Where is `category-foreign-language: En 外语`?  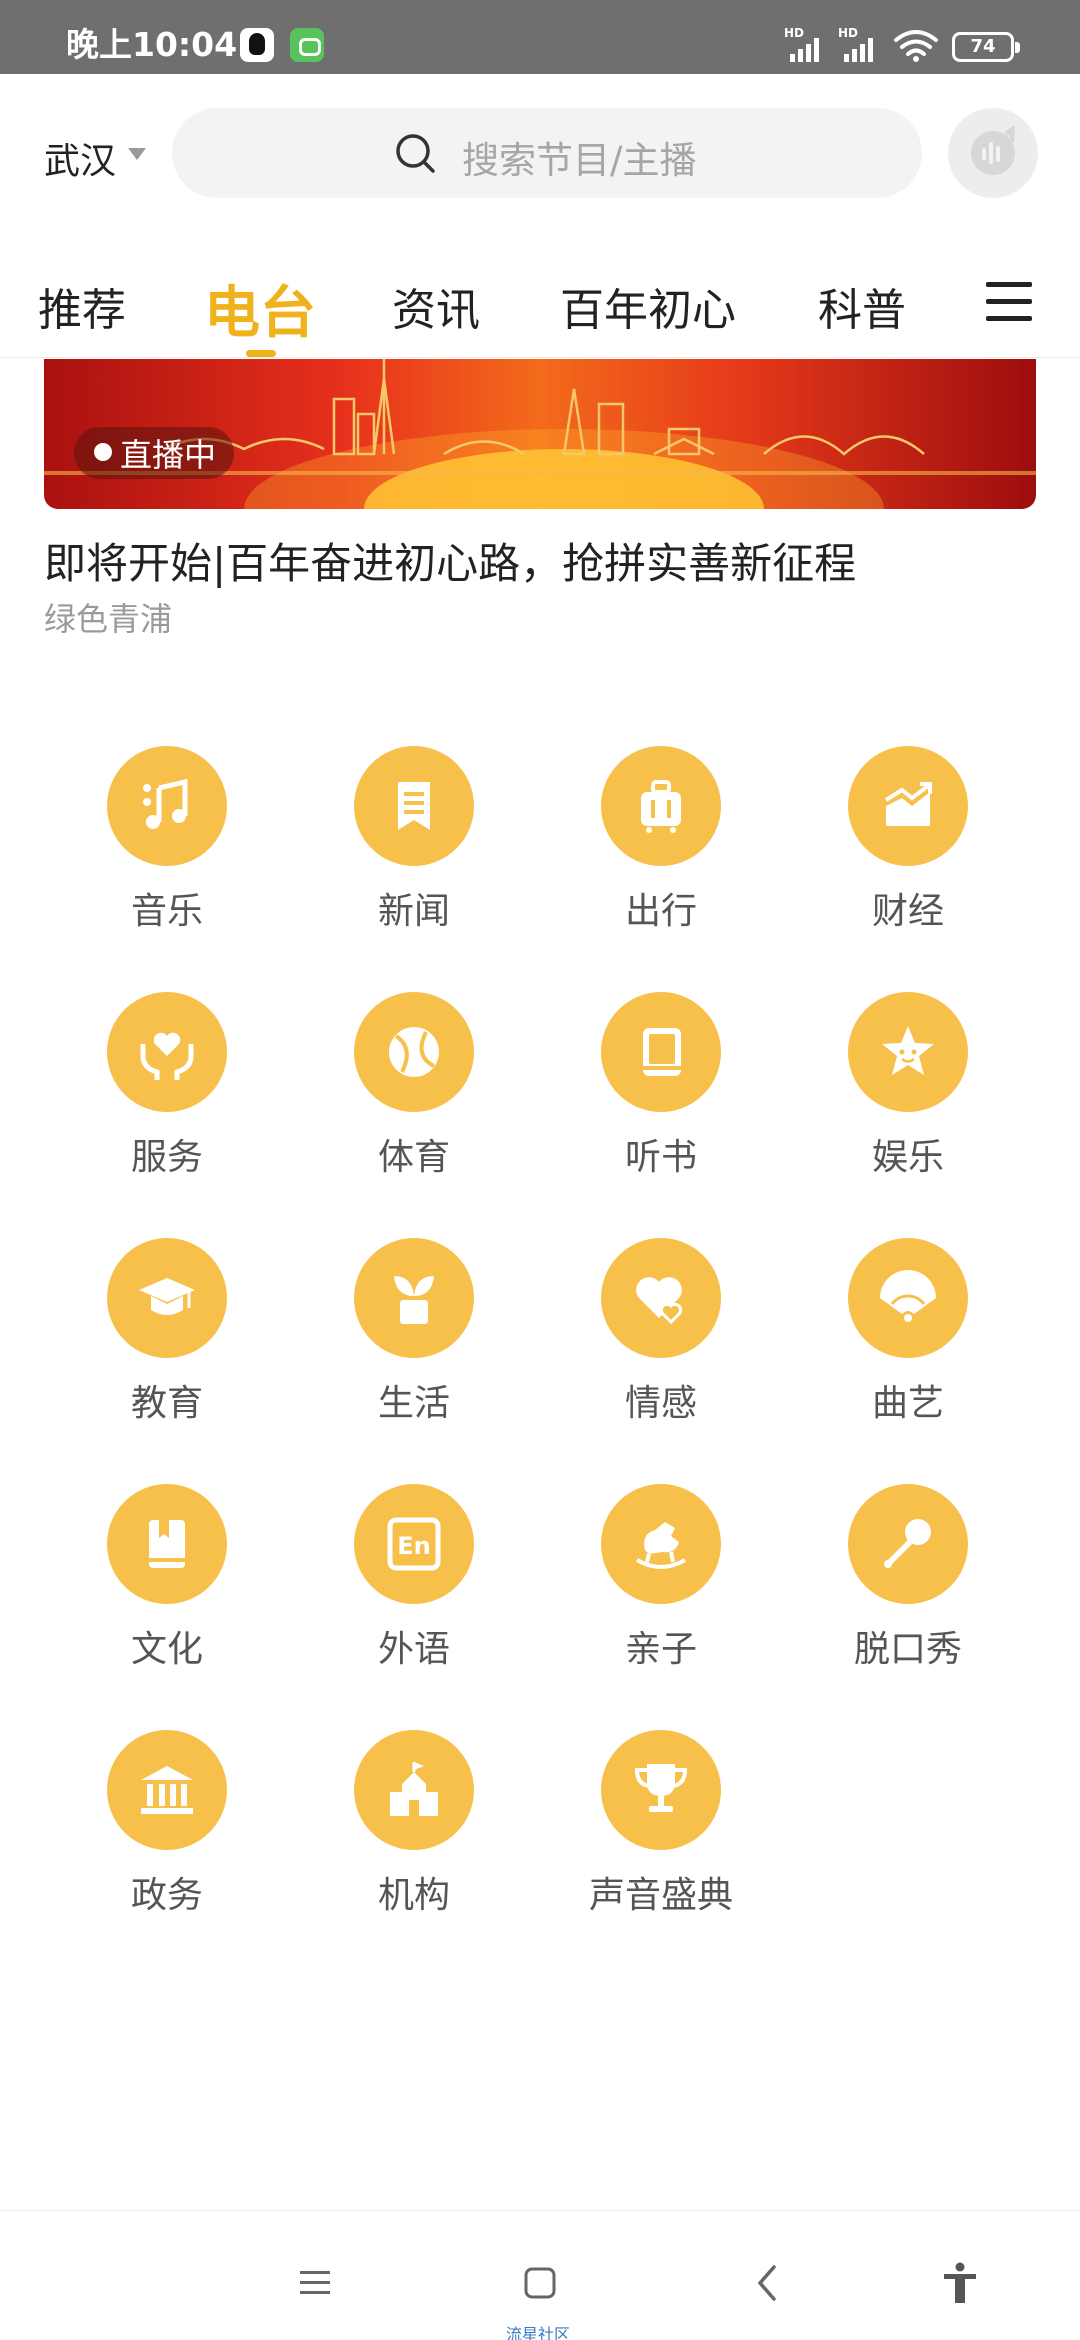
category-foreign-language: En 外语 is located at coordinates (414, 1584).